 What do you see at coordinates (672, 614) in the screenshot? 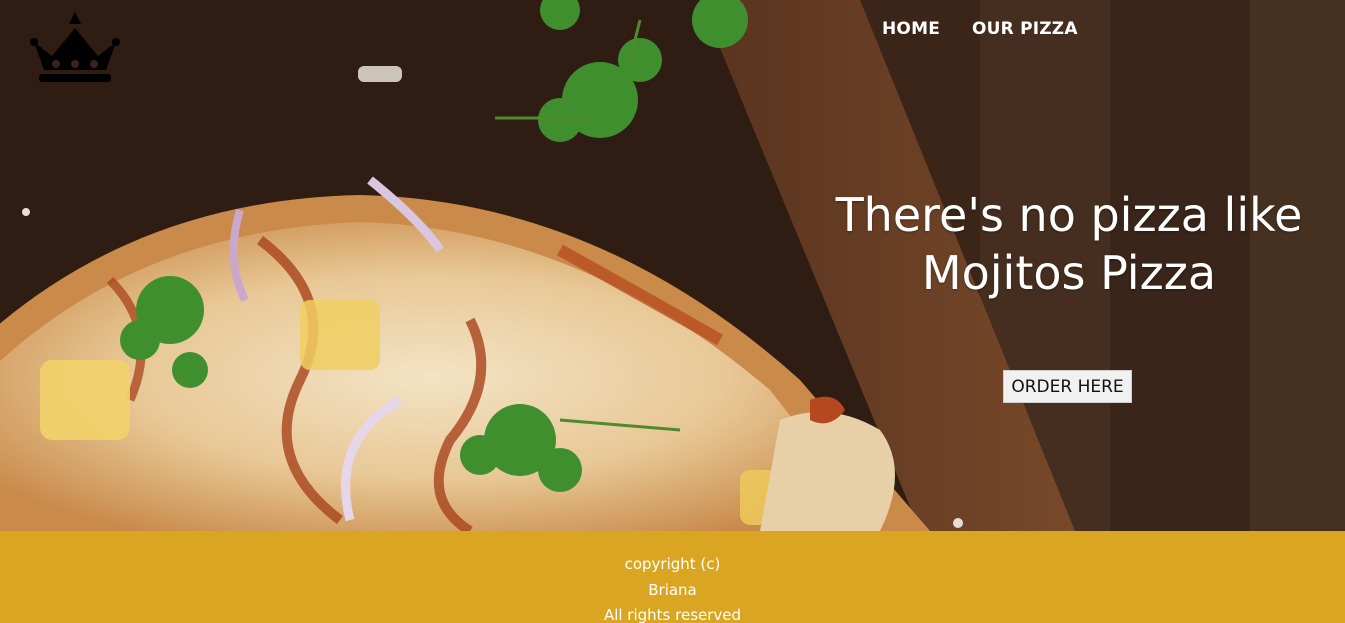
I see `footer-rights: All rights reserved` at bounding box center [672, 614].